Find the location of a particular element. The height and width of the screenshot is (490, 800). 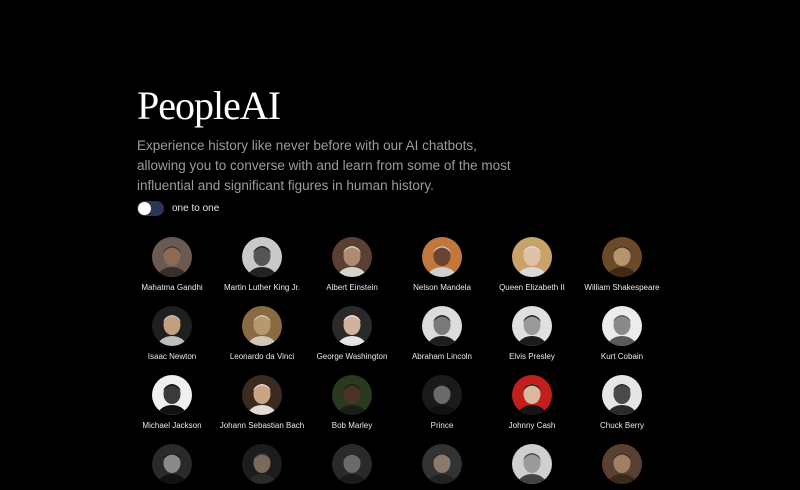

person-name: Martin Luther King Jr. is located at coordinates (262, 287).